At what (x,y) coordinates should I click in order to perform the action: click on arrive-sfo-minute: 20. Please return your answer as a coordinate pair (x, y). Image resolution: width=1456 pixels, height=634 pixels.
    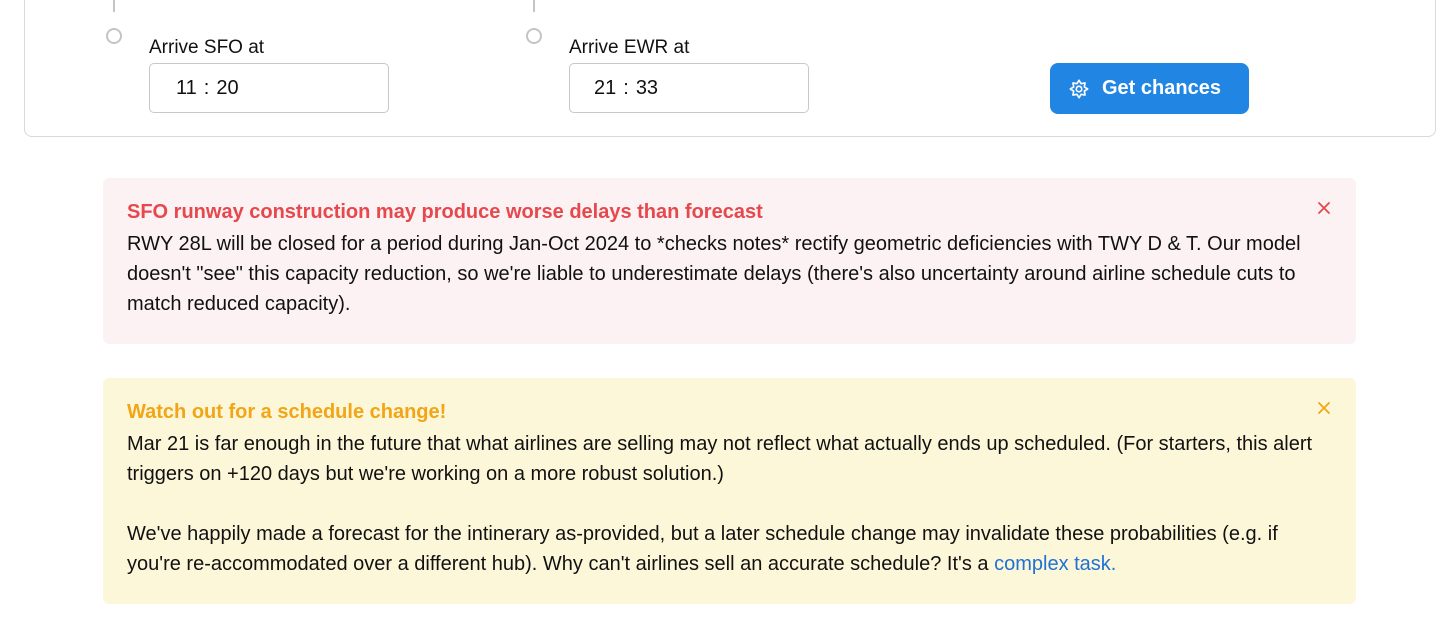
    Looking at the image, I should click on (227, 88).